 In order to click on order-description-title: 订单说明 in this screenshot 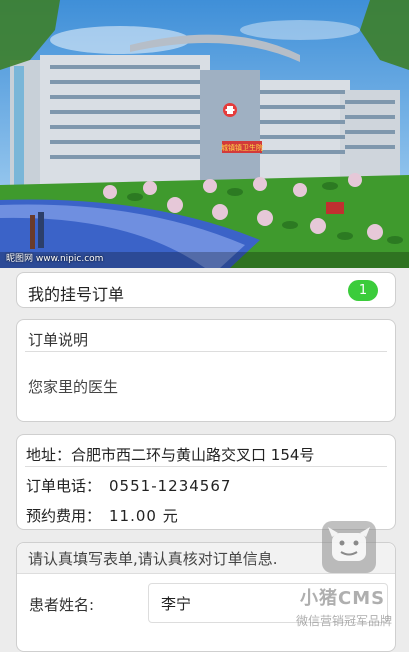, I will do `click(58, 340)`.